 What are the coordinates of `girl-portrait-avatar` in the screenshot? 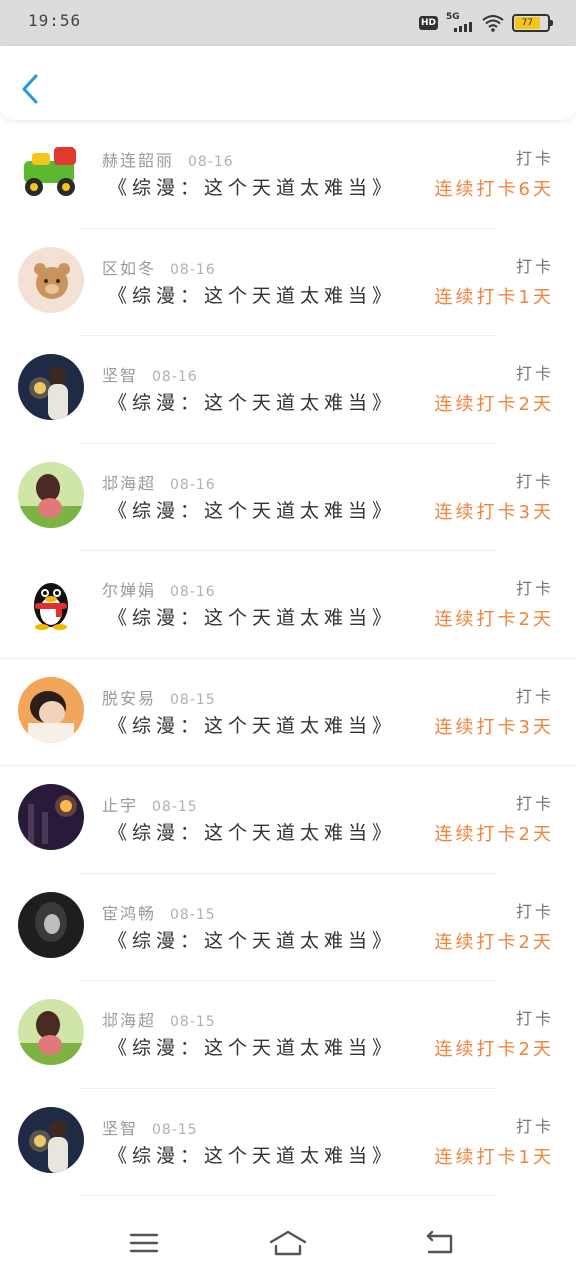 It's located at (51, 709).